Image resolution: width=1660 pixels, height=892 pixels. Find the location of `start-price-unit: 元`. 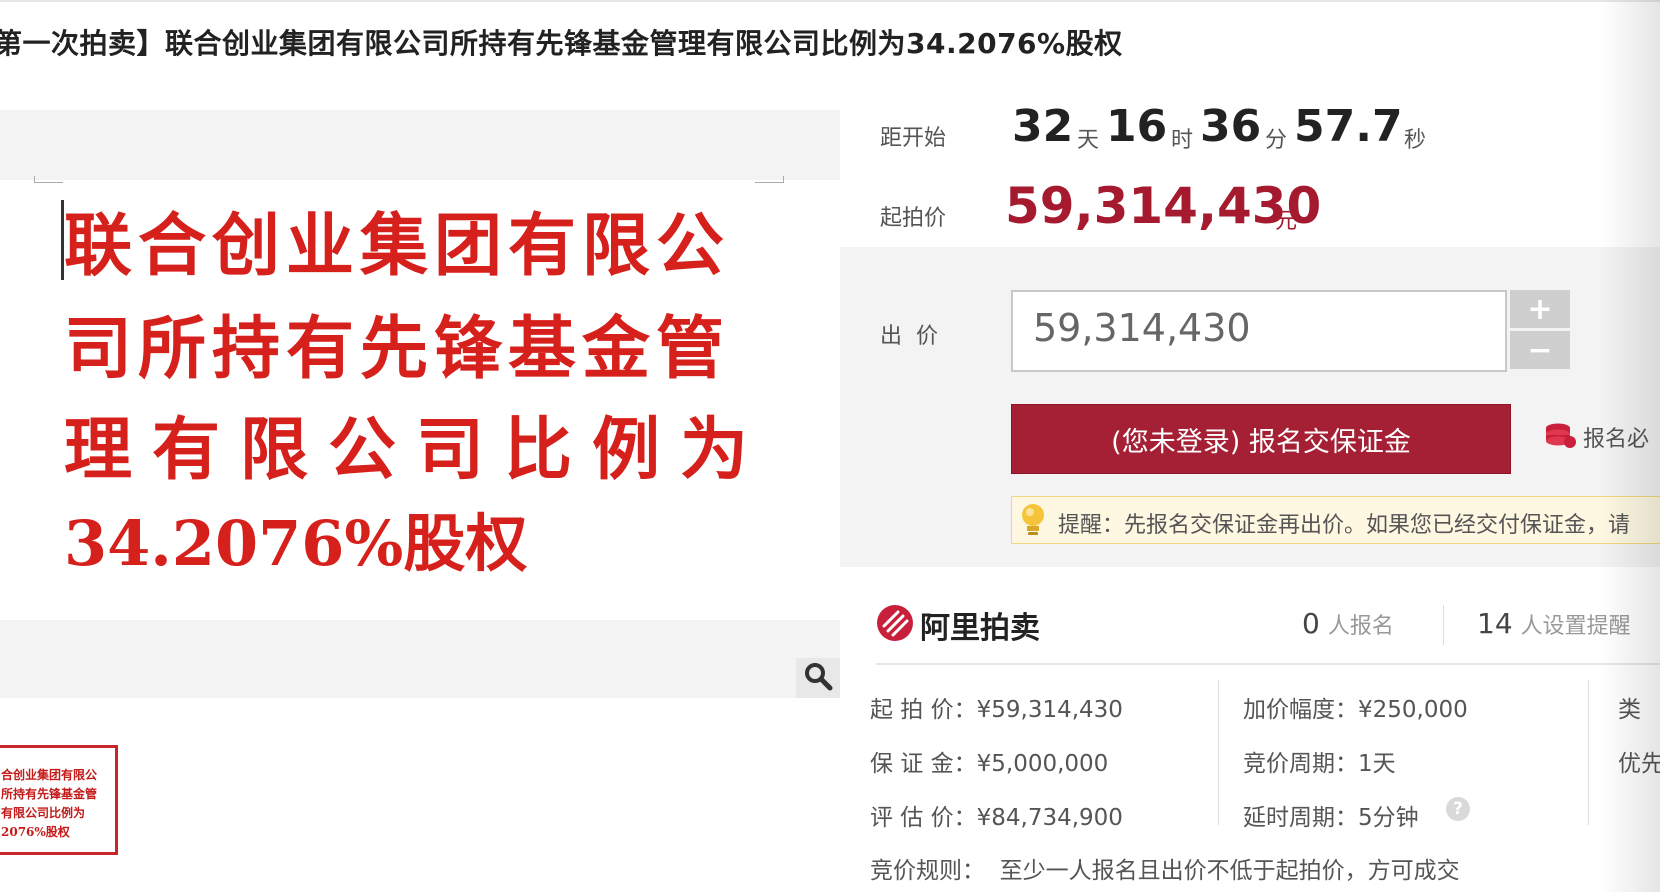

start-price-unit: 元 is located at coordinates (1286, 221).